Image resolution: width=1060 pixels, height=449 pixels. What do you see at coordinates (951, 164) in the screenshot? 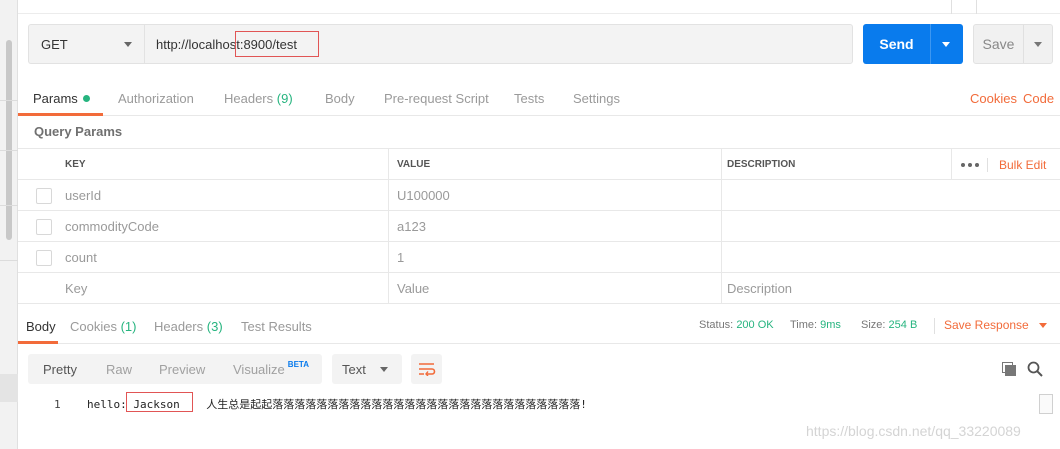
I see `column-divider` at bounding box center [951, 164].